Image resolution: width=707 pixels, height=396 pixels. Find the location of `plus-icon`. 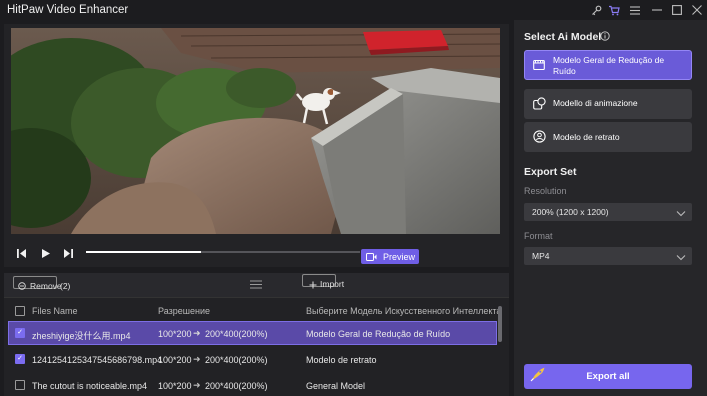

plus-icon is located at coordinates (313, 284).